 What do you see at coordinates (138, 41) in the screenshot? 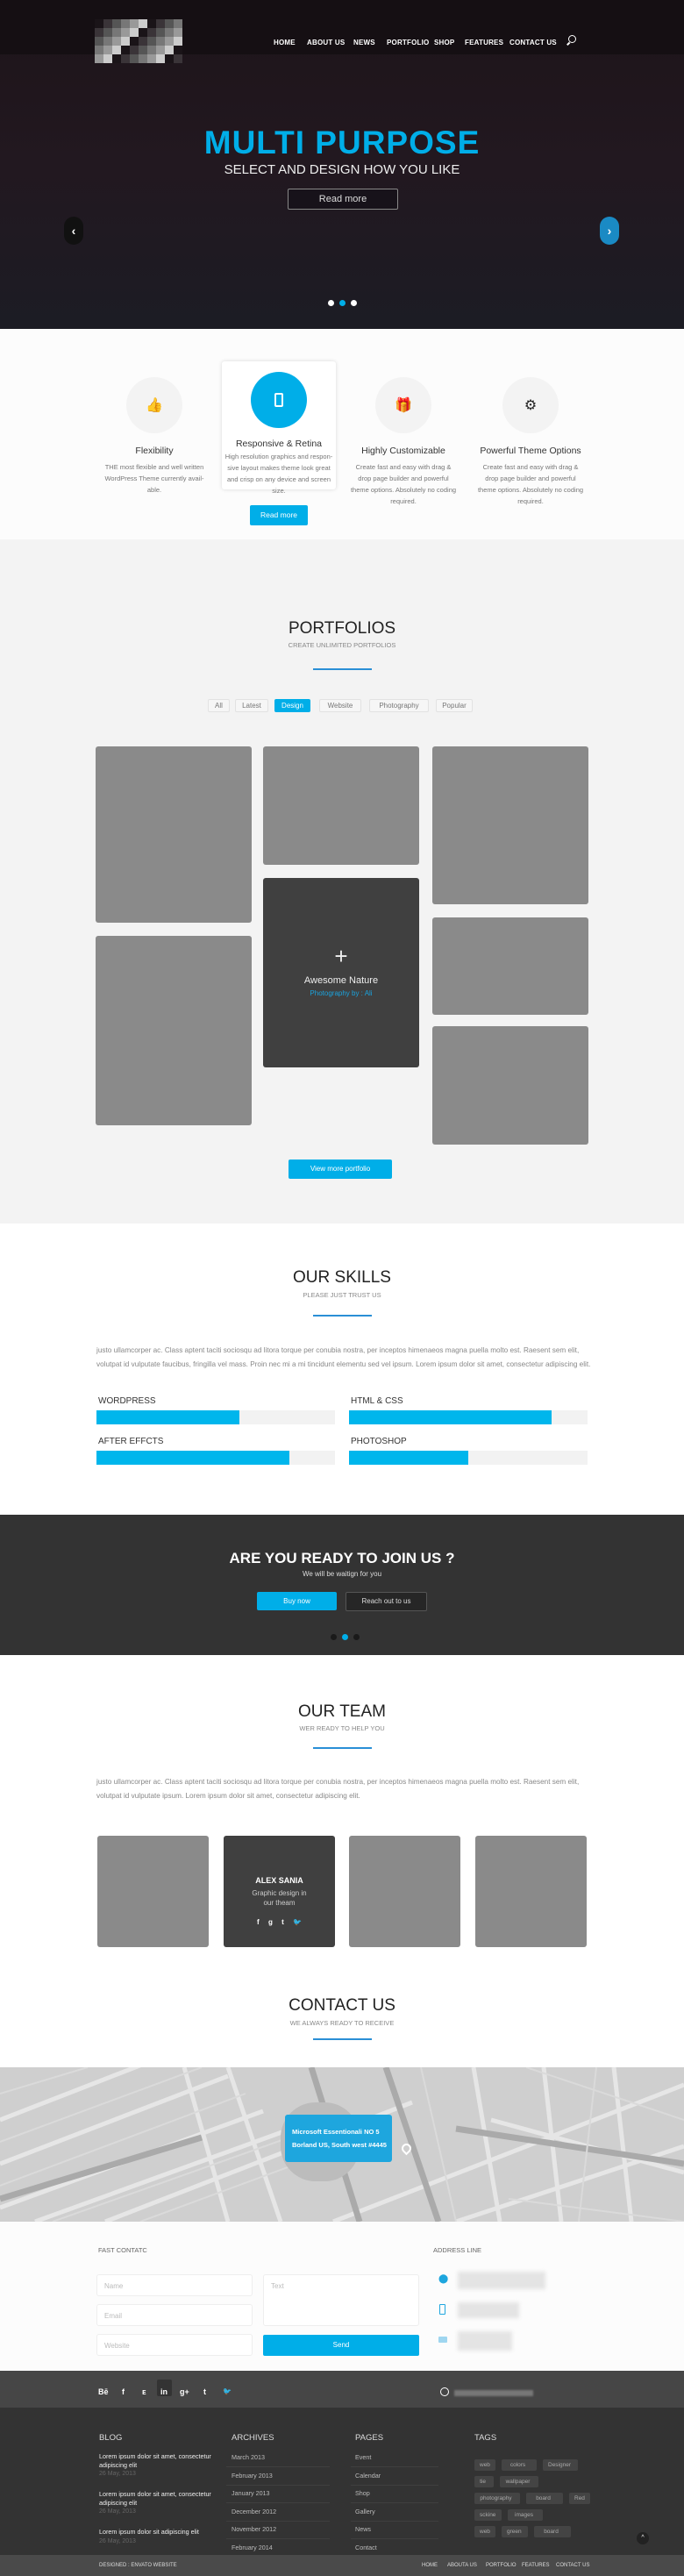
I see `logo` at bounding box center [138, 41].